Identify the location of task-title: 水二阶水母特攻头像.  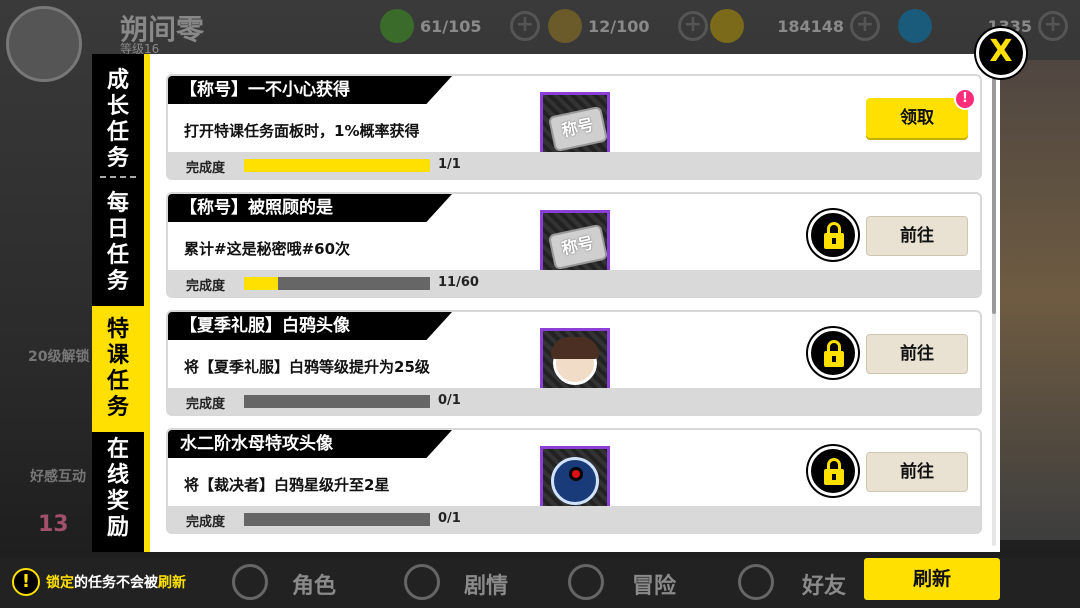
(310, 444).